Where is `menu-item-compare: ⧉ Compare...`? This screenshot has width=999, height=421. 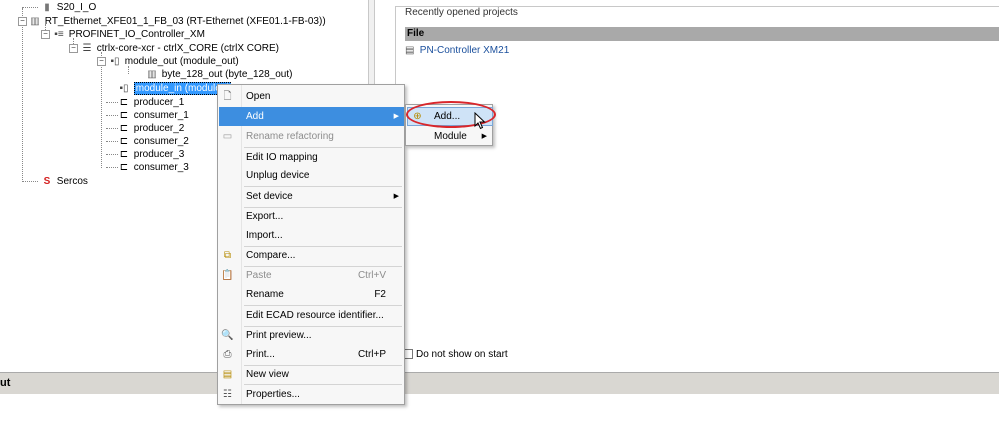
menu-item-compare: ⧉ Compare... is located at coordinates (311, 255).